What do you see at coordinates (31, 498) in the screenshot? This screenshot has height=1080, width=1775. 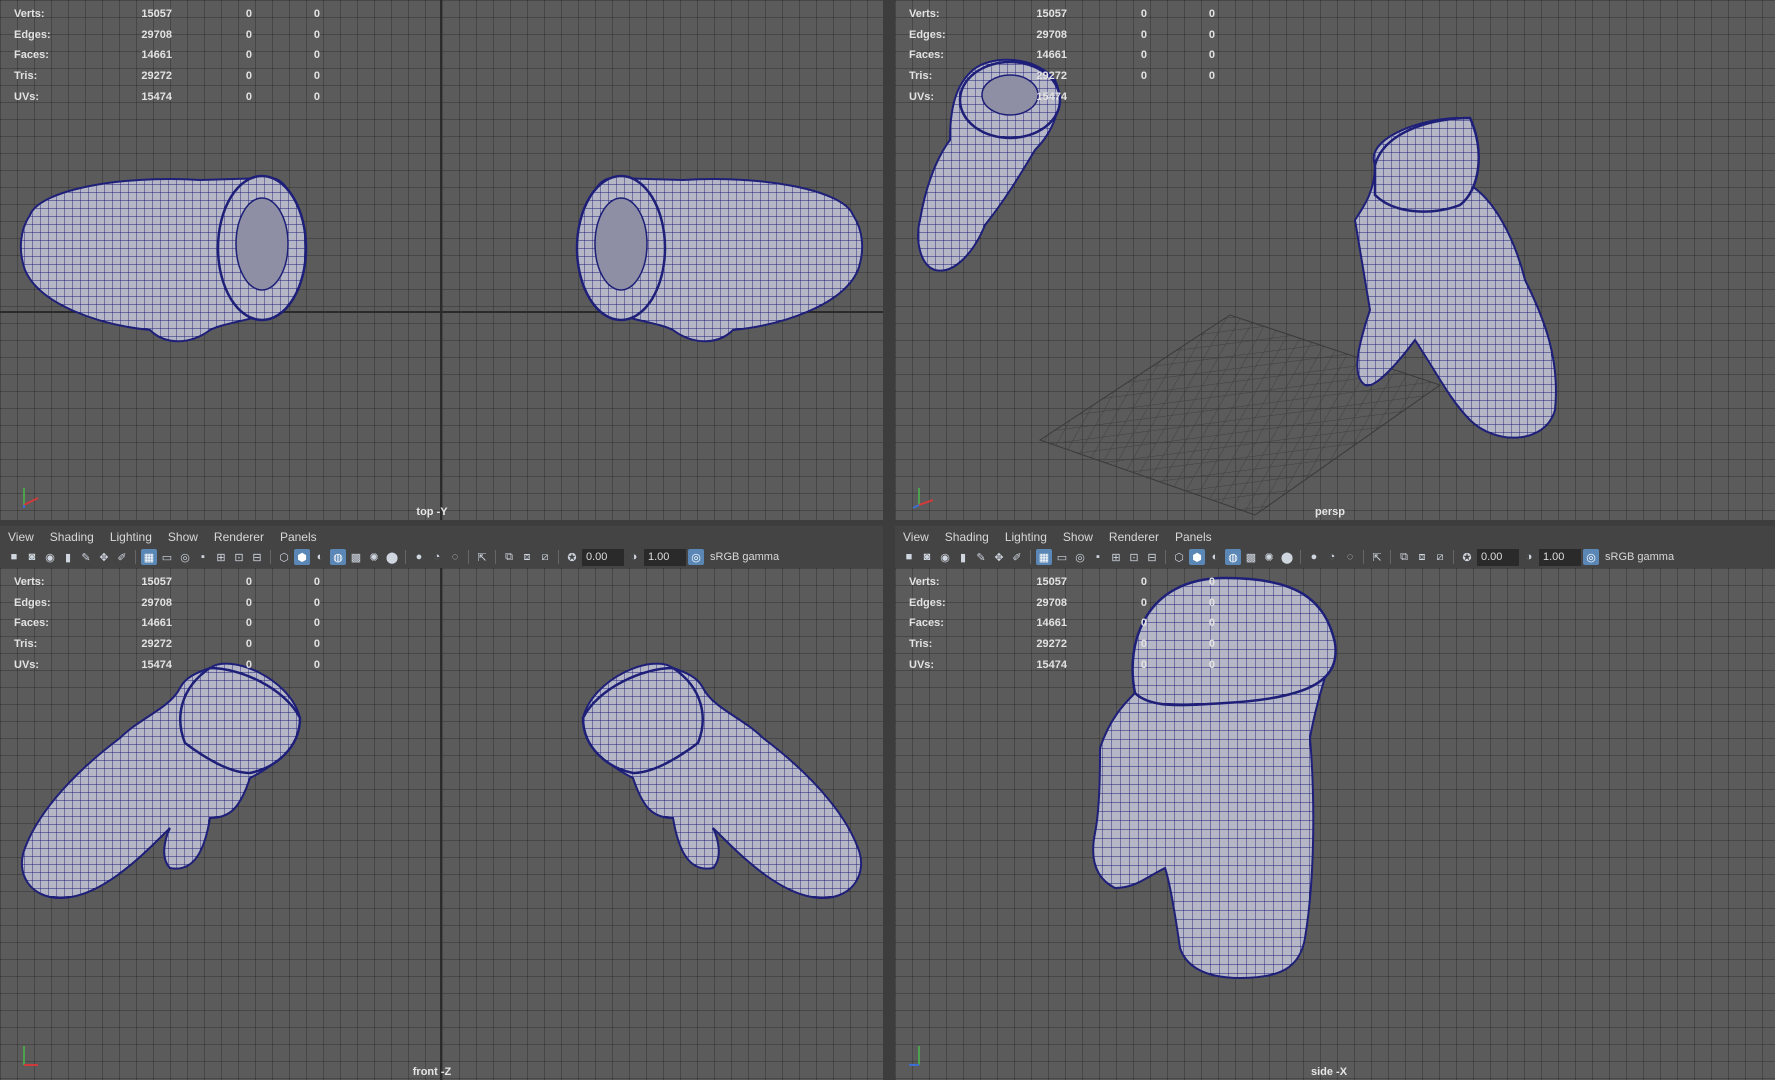 I see `axis-gizmo-icon` at bounding box center [31, 498].